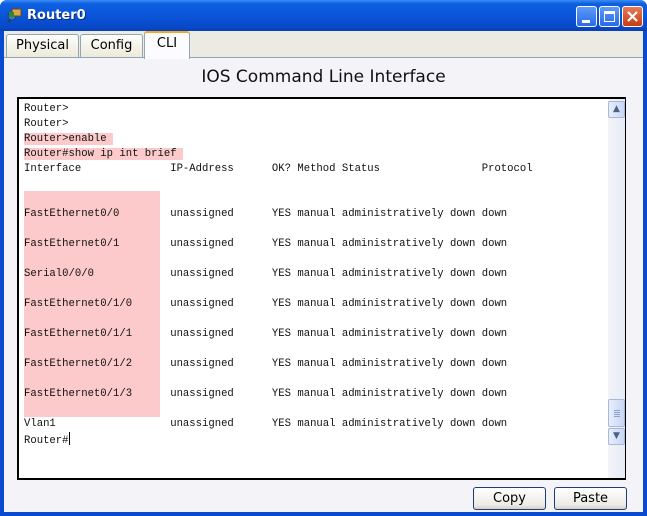 The height and width of the screenshot is (516, 647). I want to click on vertical-scrollbar: ▲ ▼, so click(616, 288).